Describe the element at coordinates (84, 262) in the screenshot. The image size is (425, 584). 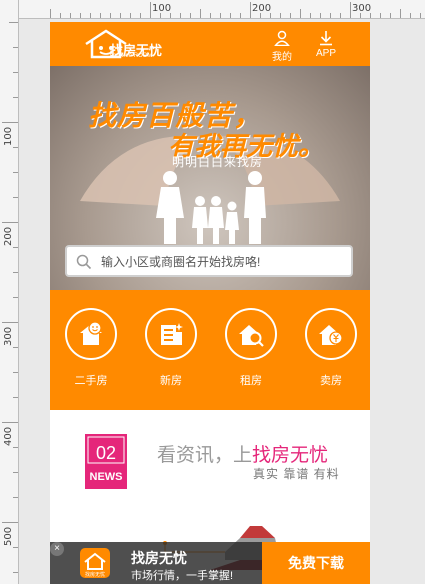
I see `search-icon` at that location.